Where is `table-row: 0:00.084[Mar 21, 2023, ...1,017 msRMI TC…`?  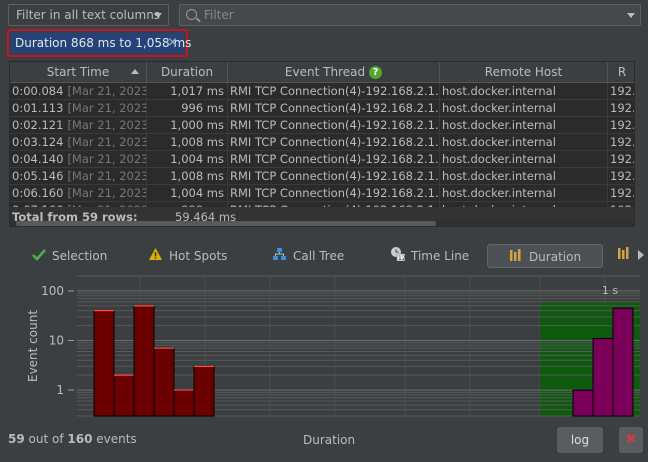
table-row: 0:00.084[Mar 21, 2023, ...1,017 msRMI TC… is located at coordinates (322, 91).